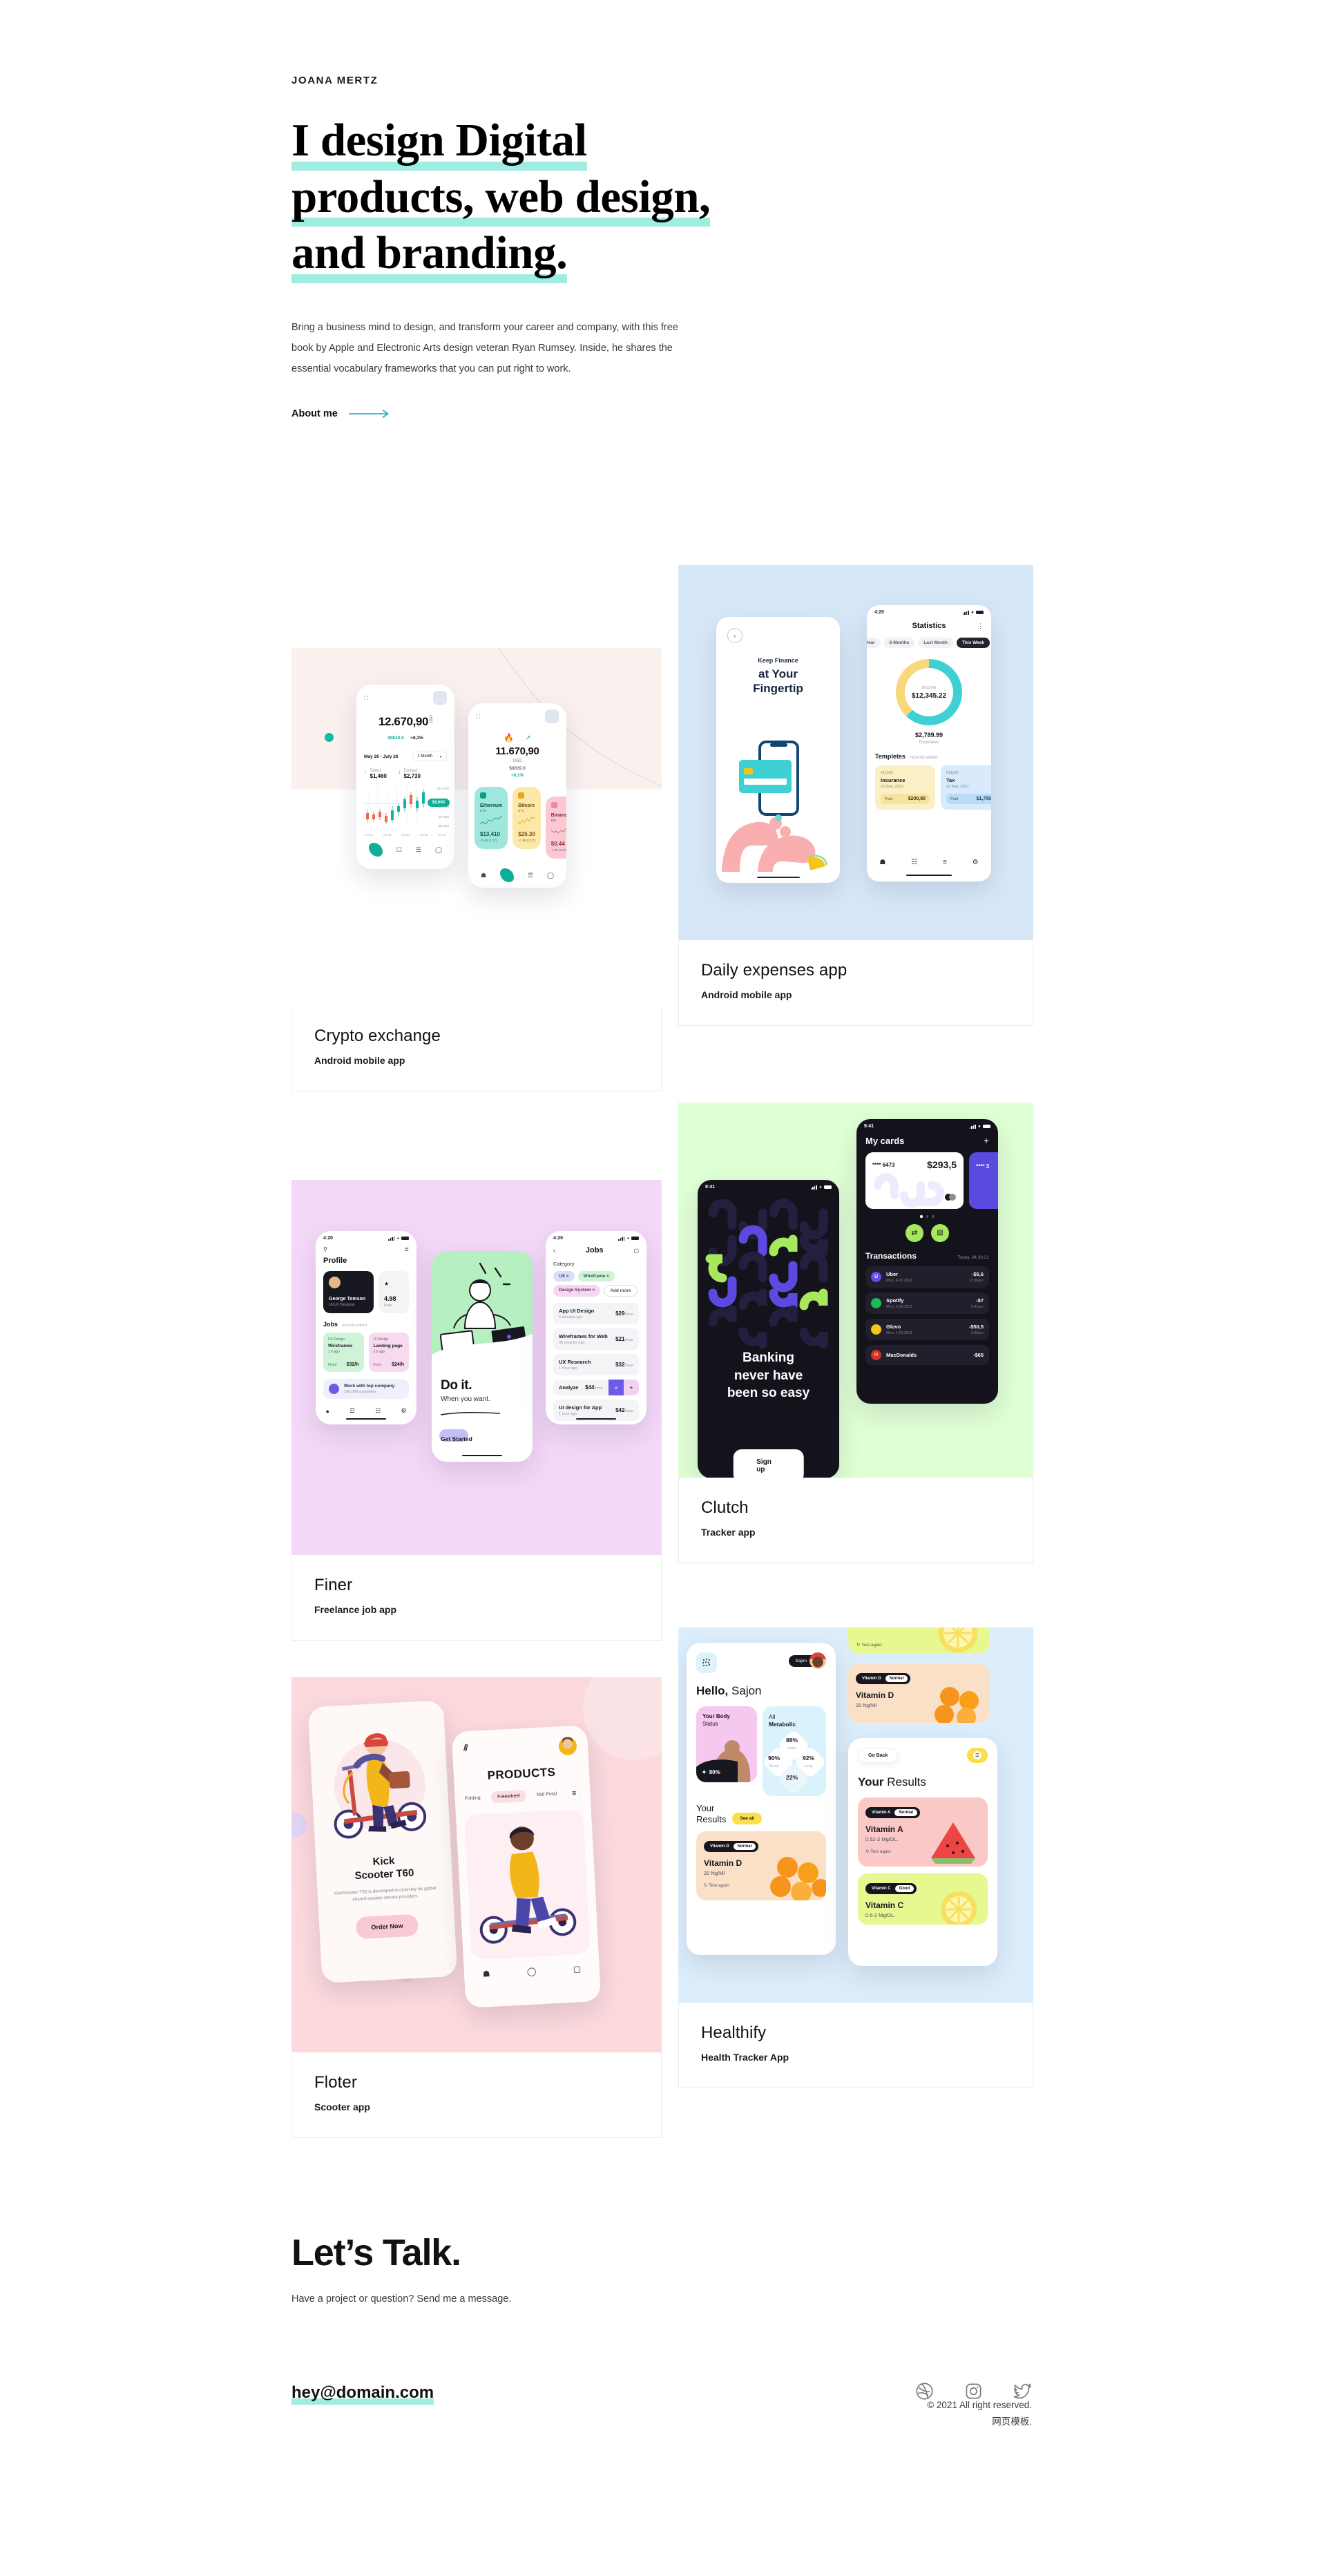 This screenshot has width=1322, height=2576. Describe the element at coordinates (927, 1277) in the screenshot. I see `transaction-row: U Uber Mon, 4.20.2021 -$5,6 12:30am` at that location.